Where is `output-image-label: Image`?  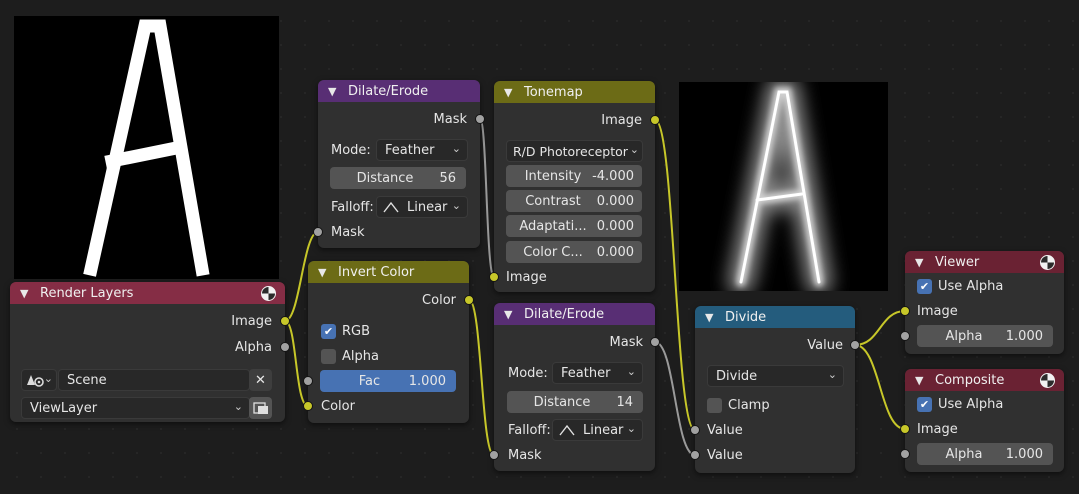
output-image-label: Image is located at coordinates (251, 321).